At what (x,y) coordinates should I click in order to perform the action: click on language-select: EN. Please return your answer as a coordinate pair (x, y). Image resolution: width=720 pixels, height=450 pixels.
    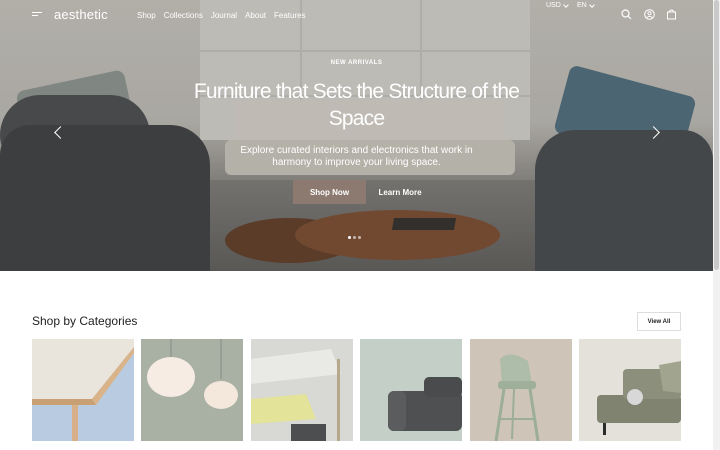
    Looking at the image, I should click on (586, 5).